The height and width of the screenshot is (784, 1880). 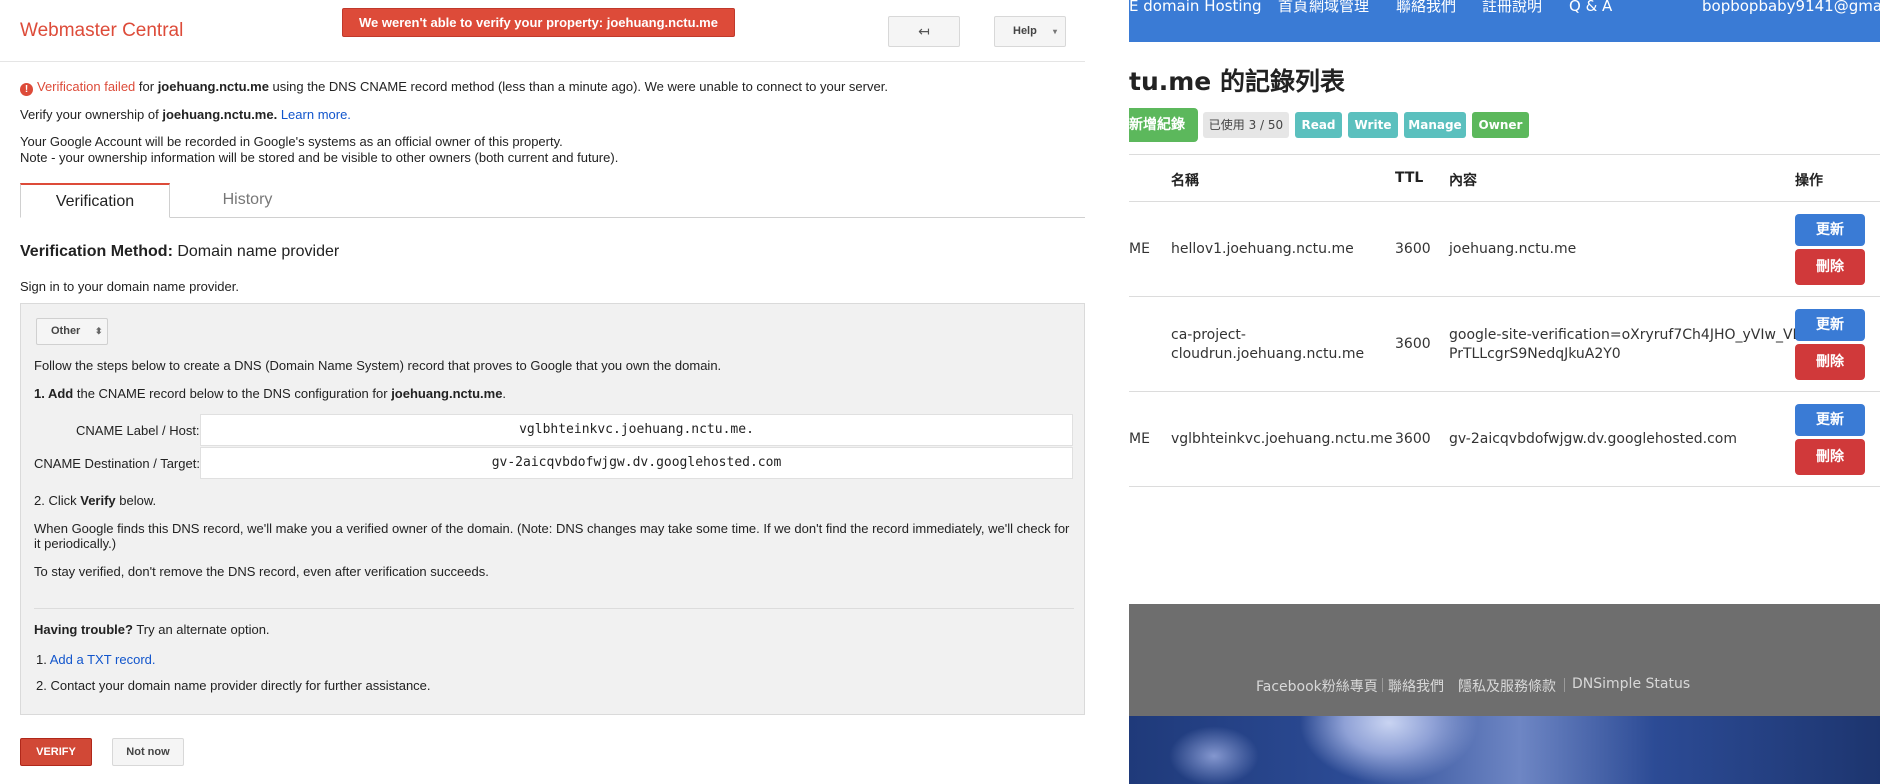 What do you see at coordinates (1282, 439) in the screenshot?
I see `record-name: vglbhteinkvc.joehuang.nctu.me` at bounding box center [1282, 439].